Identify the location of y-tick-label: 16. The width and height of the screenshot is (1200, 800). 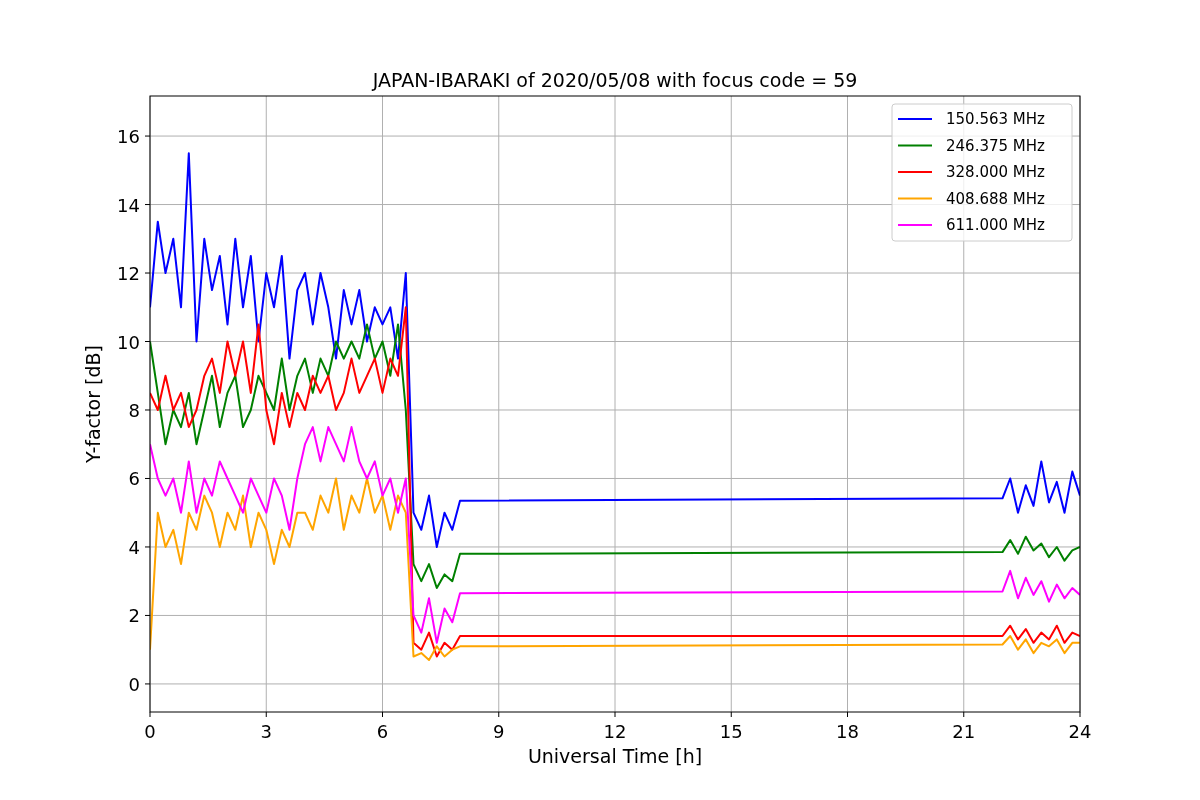
(128, 137).